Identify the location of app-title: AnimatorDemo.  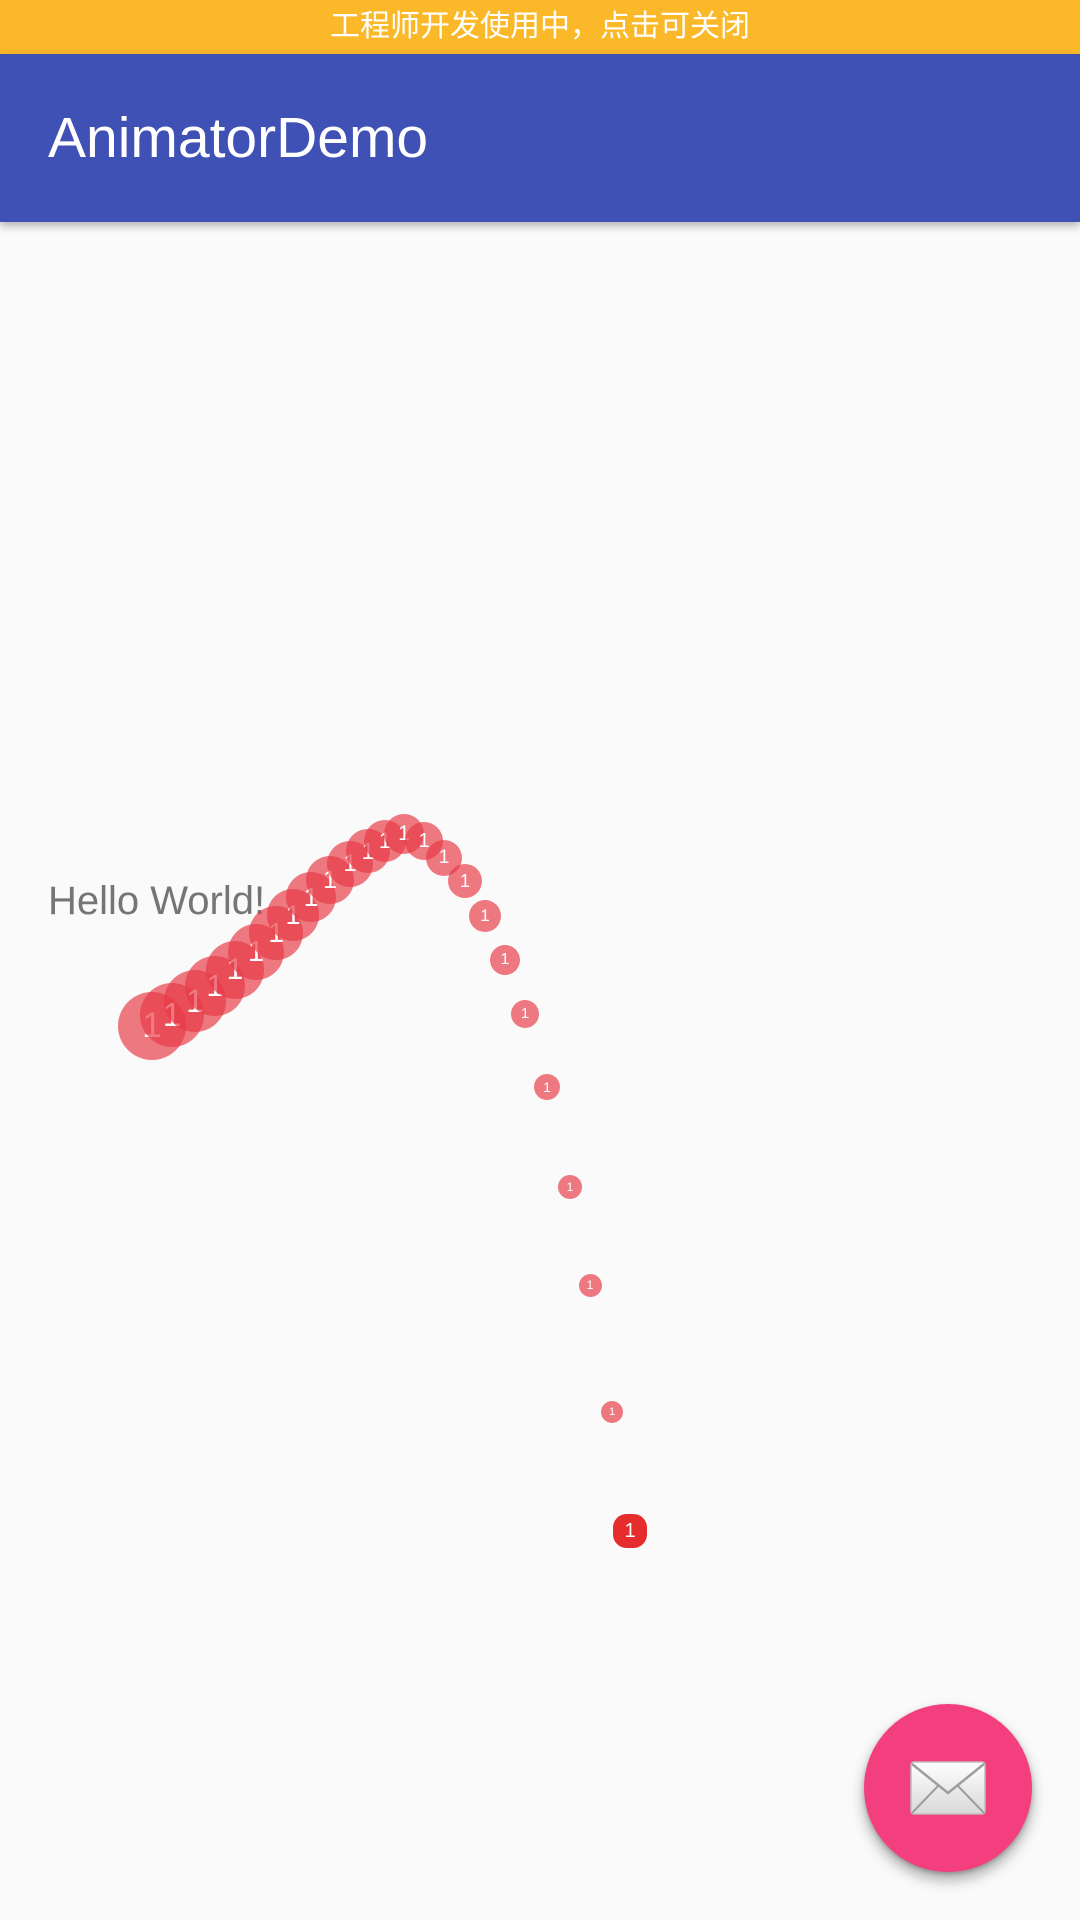
(238, 138).